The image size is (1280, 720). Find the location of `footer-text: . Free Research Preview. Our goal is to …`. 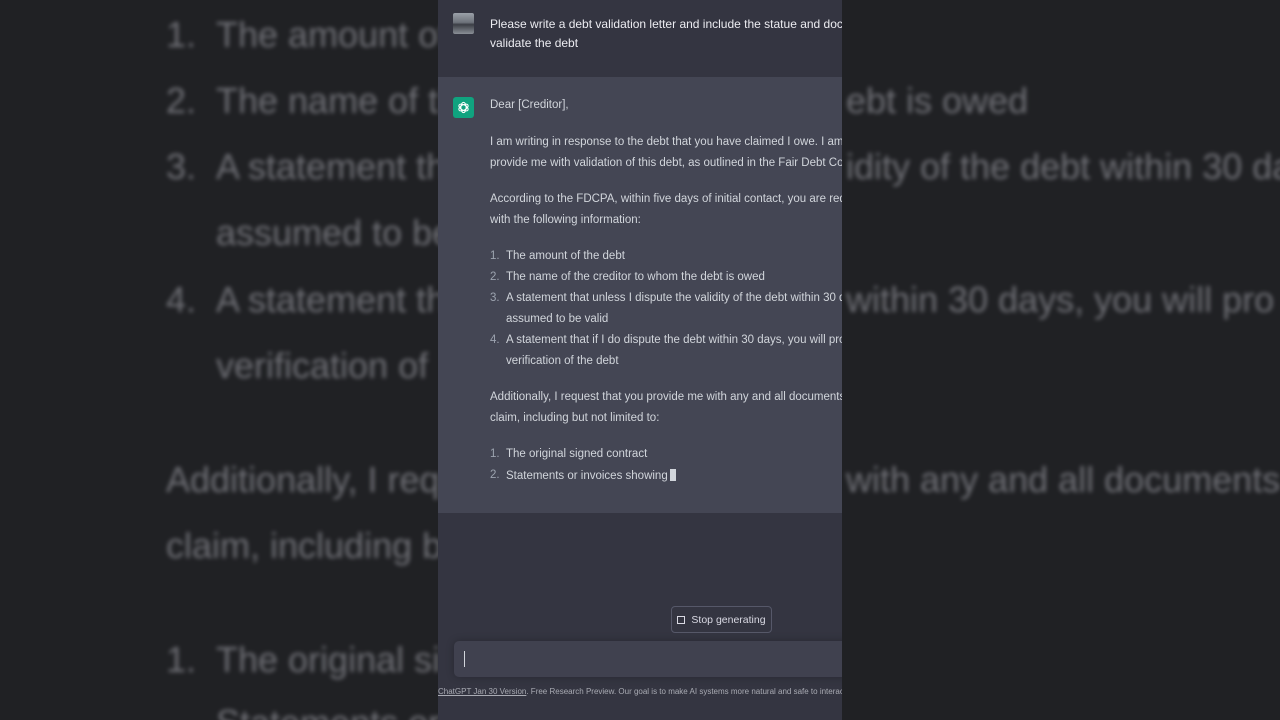

footer-text: . Free Research Preview. Our goal is to … is located at coordinates (684, 691).